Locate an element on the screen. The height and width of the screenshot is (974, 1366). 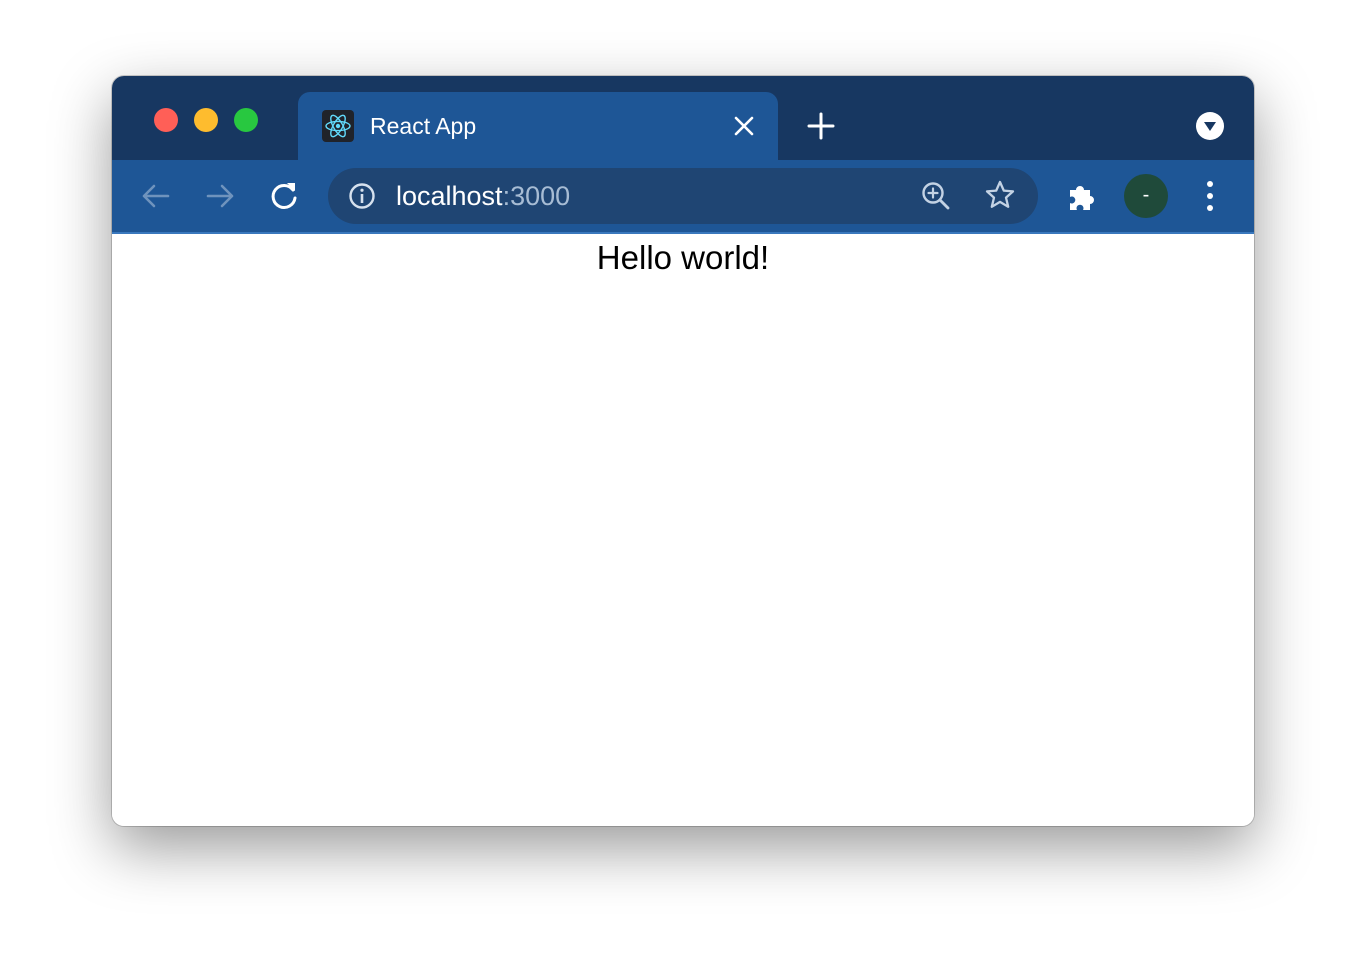
url-host: localhost is located at coordinates (449, 196).